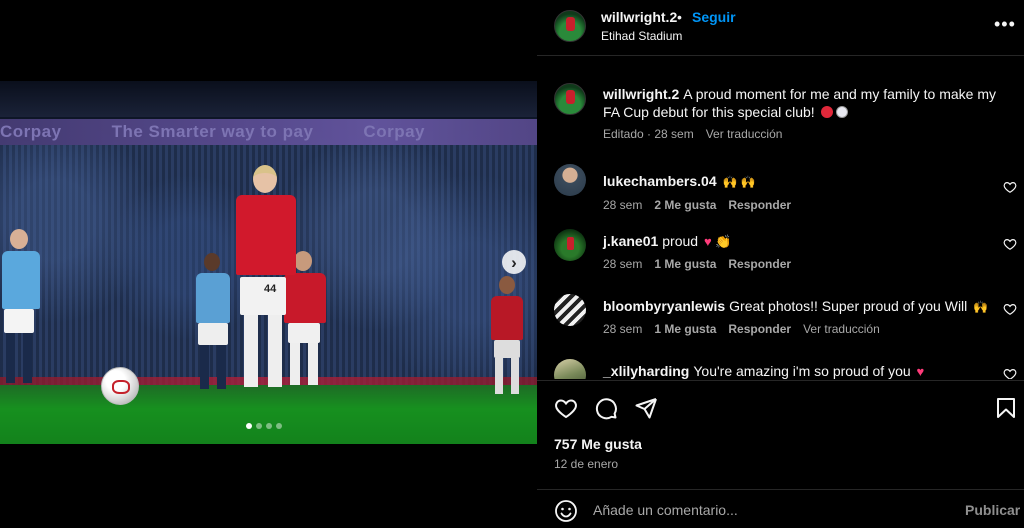 Image resolution: width=1024 pixels, height=528 pixels. I want to click on like-heart-icon, so click(566, 408).